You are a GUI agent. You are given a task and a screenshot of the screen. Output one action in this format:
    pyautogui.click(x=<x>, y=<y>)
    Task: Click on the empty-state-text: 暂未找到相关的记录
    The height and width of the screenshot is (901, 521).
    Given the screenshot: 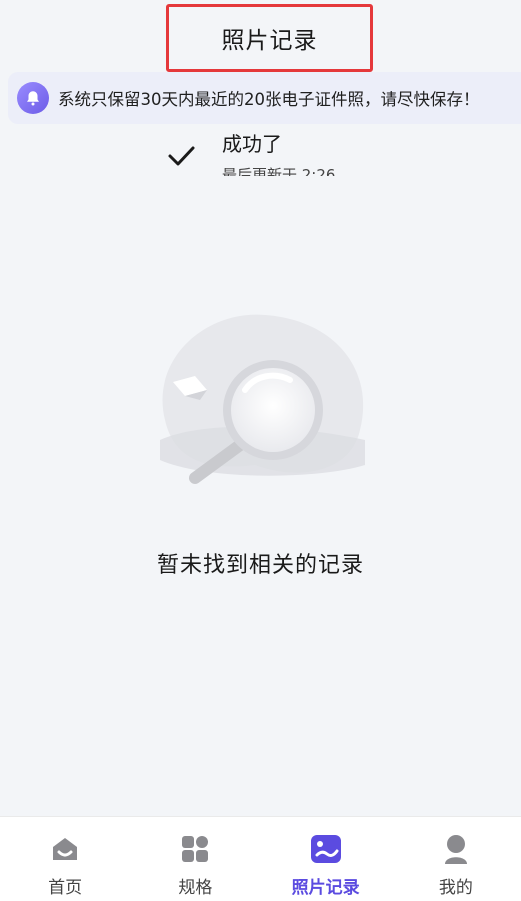 What is the action you would take?
    pyautogui.click(x=260, y=565)
    